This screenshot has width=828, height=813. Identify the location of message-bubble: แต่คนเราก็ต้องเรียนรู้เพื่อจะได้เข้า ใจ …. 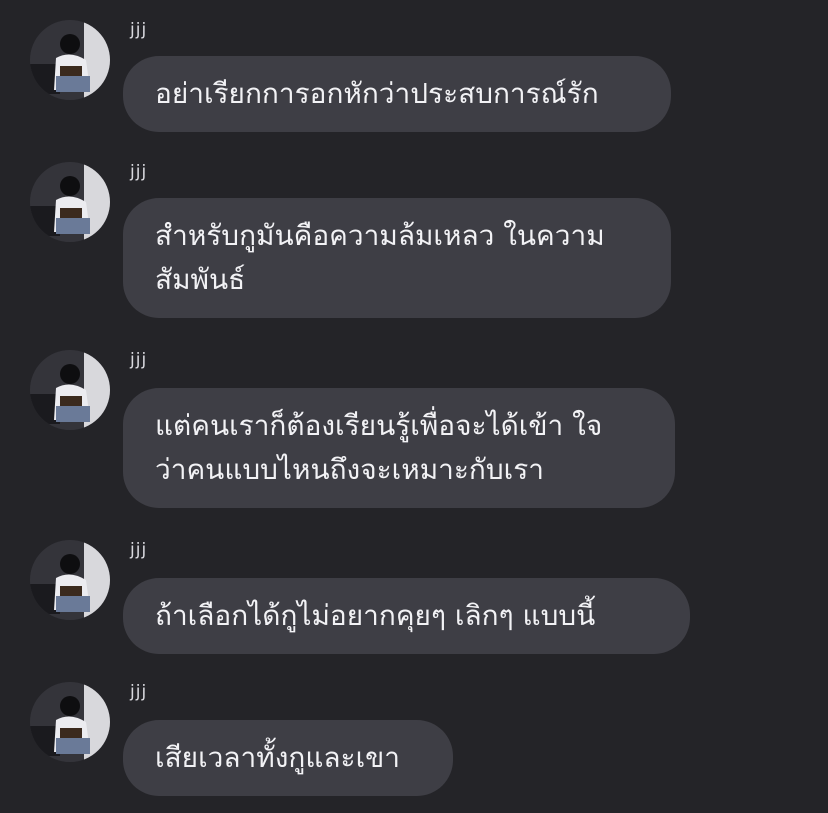
(399, 448).